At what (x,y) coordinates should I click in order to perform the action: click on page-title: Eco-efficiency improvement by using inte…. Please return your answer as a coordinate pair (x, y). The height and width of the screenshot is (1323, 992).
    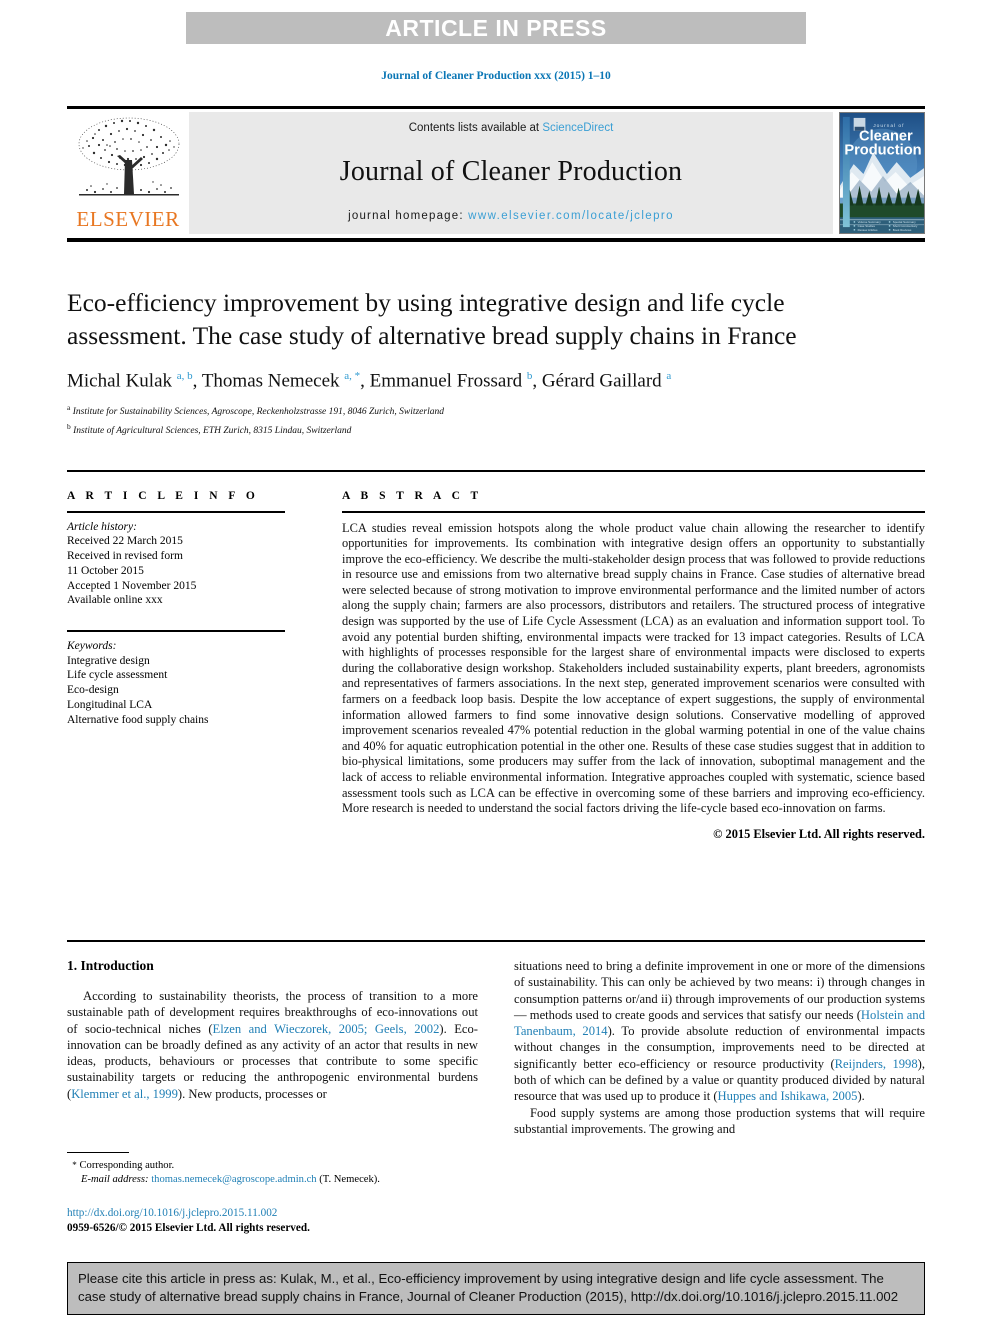
    Looking at the image, I should click on (432, 319).